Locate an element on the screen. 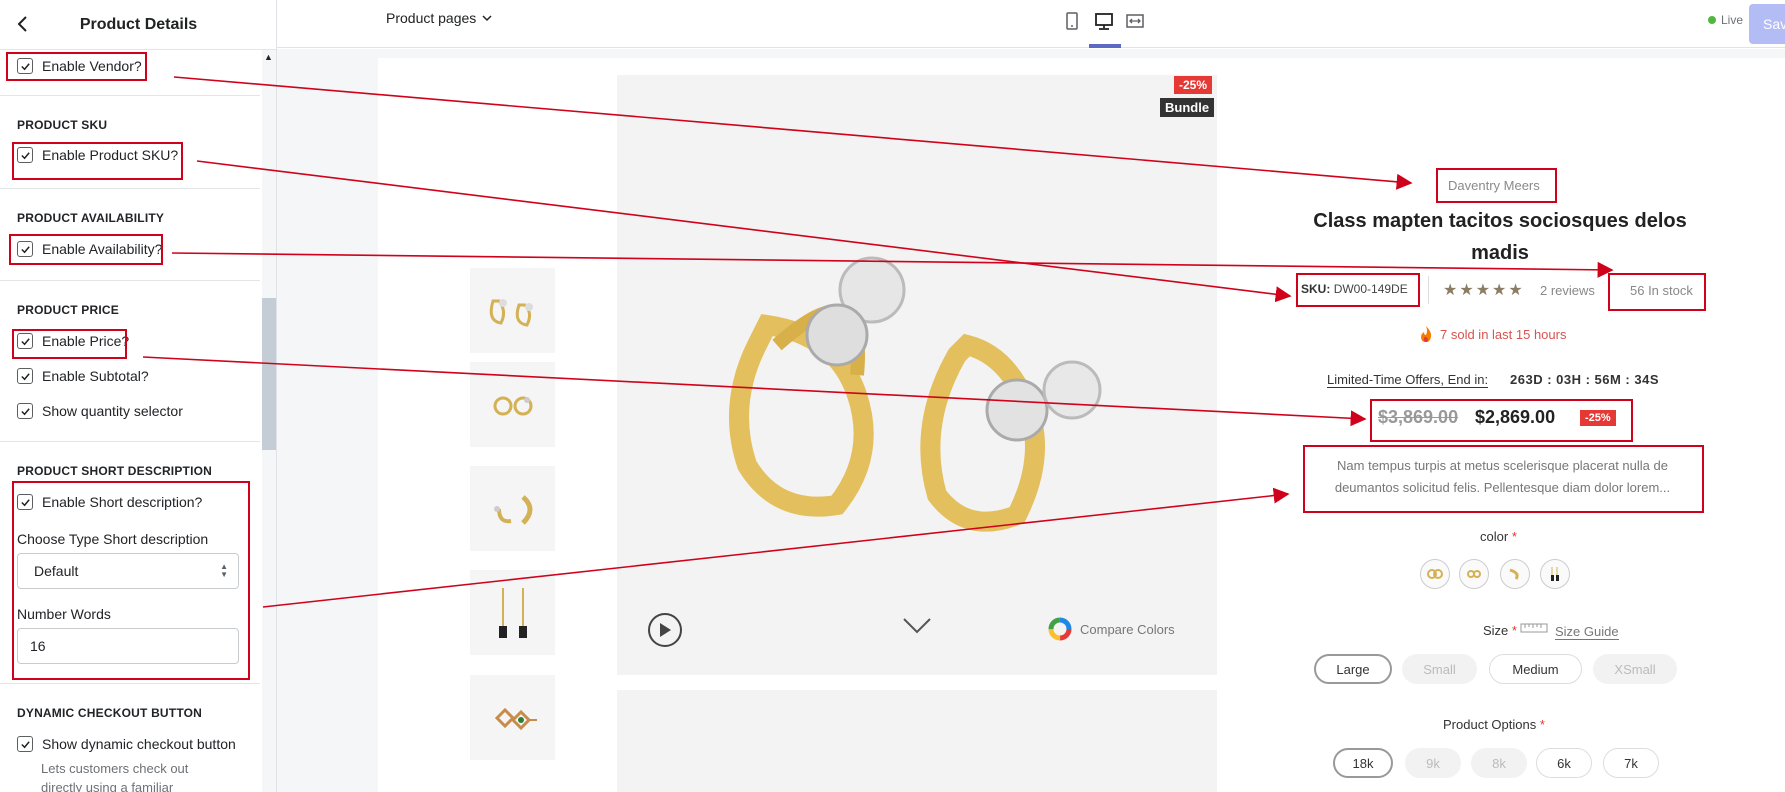  rating-stars-icon: ★★★★★ is located at coordinates (1484, 290).